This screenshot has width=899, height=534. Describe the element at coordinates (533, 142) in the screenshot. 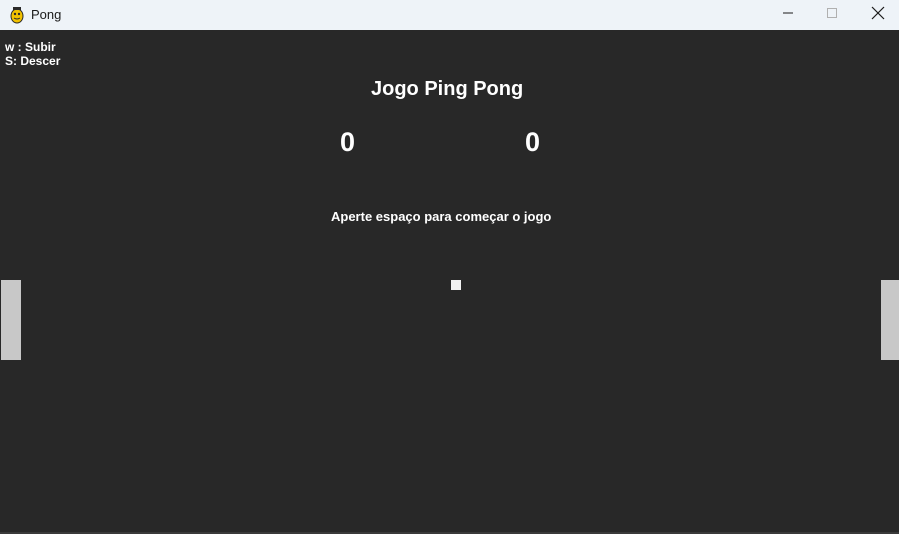

I see `score-right: 0` at that location.